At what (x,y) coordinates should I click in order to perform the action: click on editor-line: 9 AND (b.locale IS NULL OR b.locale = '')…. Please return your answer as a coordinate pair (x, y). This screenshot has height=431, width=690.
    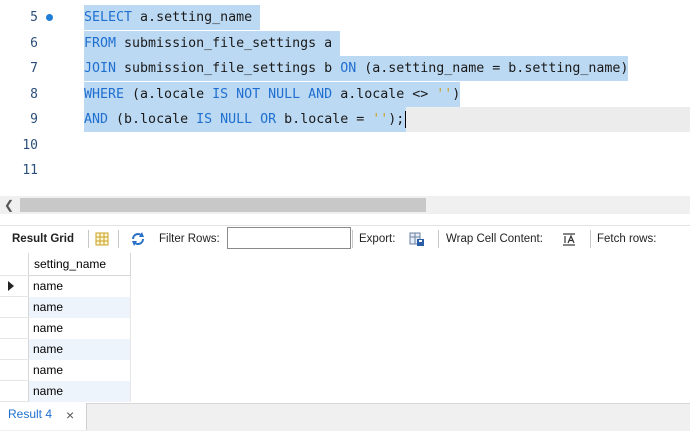
    Looking at the image, I should click on (345, 119).